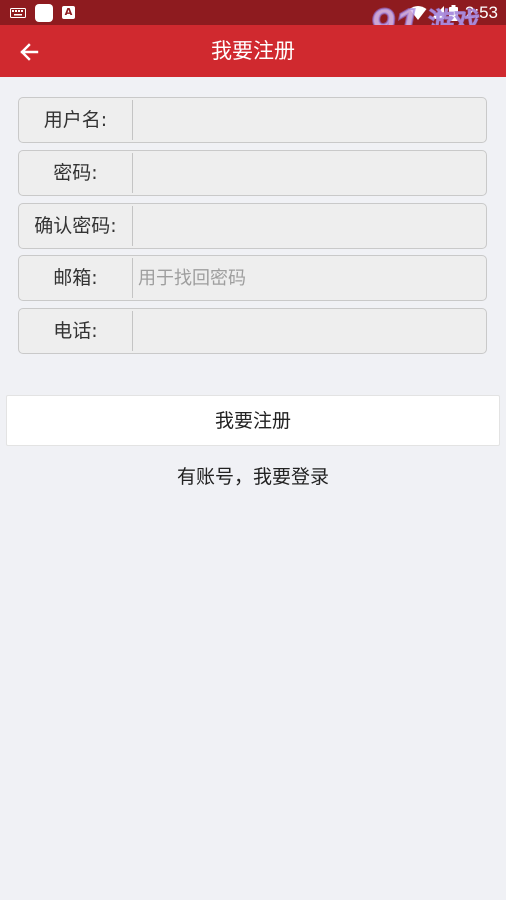 Image resolution: width=506 pixels, height=900 pixels. Describe the element at coordinates (18, 12) in the screenshot. I see `keyboard-icon` at that location.